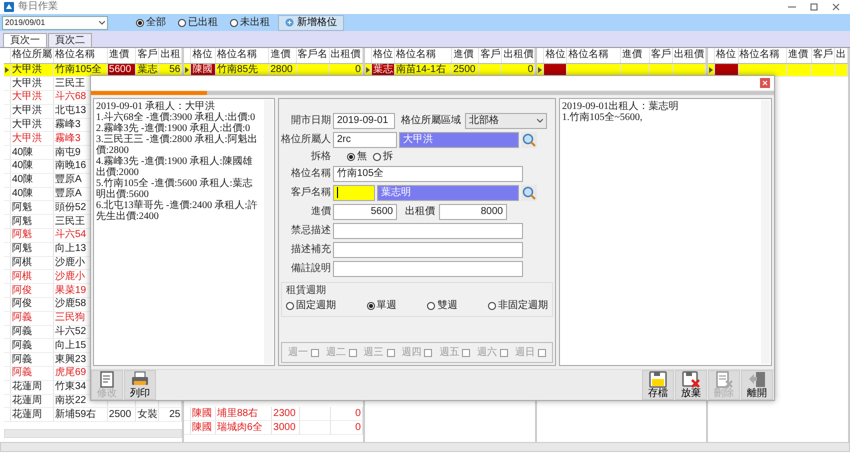  What do you see at coordinates (621, 106) in the screenshot?
I see `log-line: 2019-09-01出租人：葉志明` at bounding box center [621, 106].